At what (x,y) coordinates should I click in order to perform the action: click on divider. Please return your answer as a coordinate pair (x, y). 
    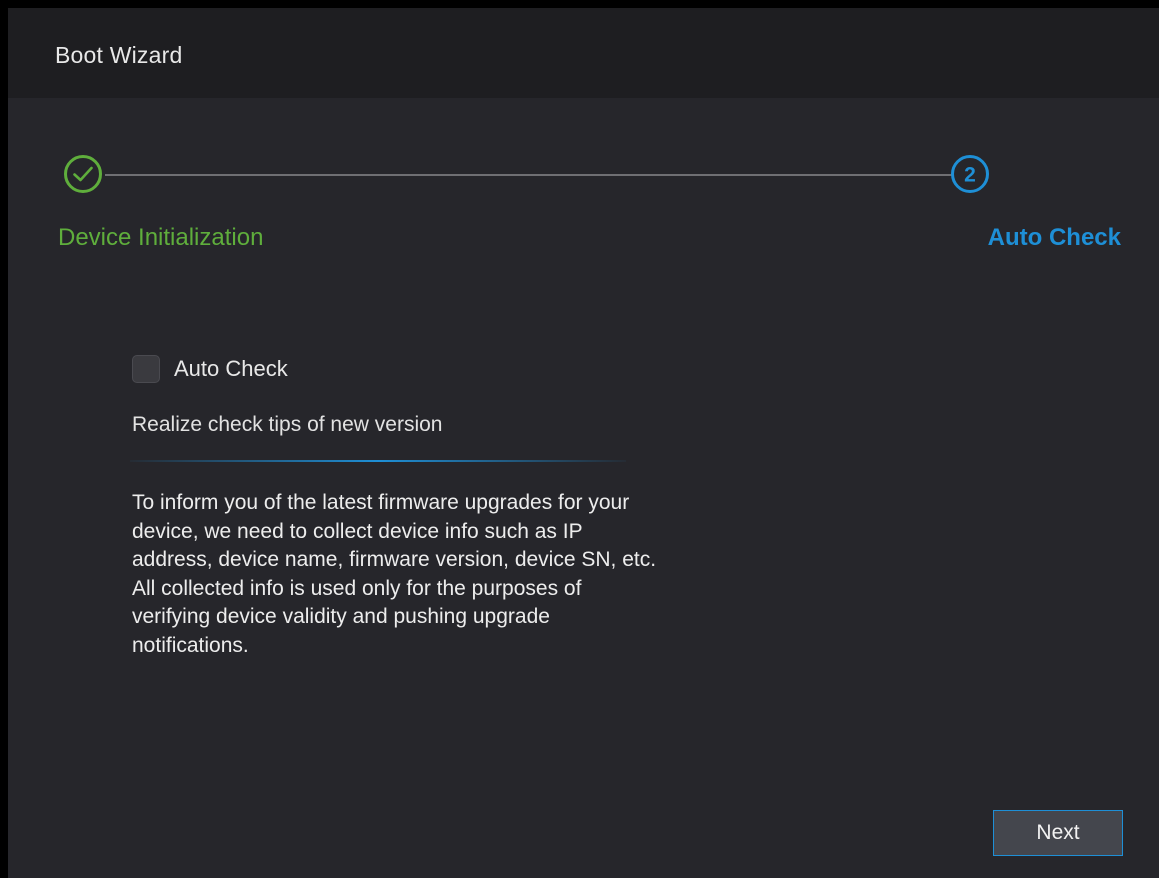
    Looking at the image, I should click on (378, 461).